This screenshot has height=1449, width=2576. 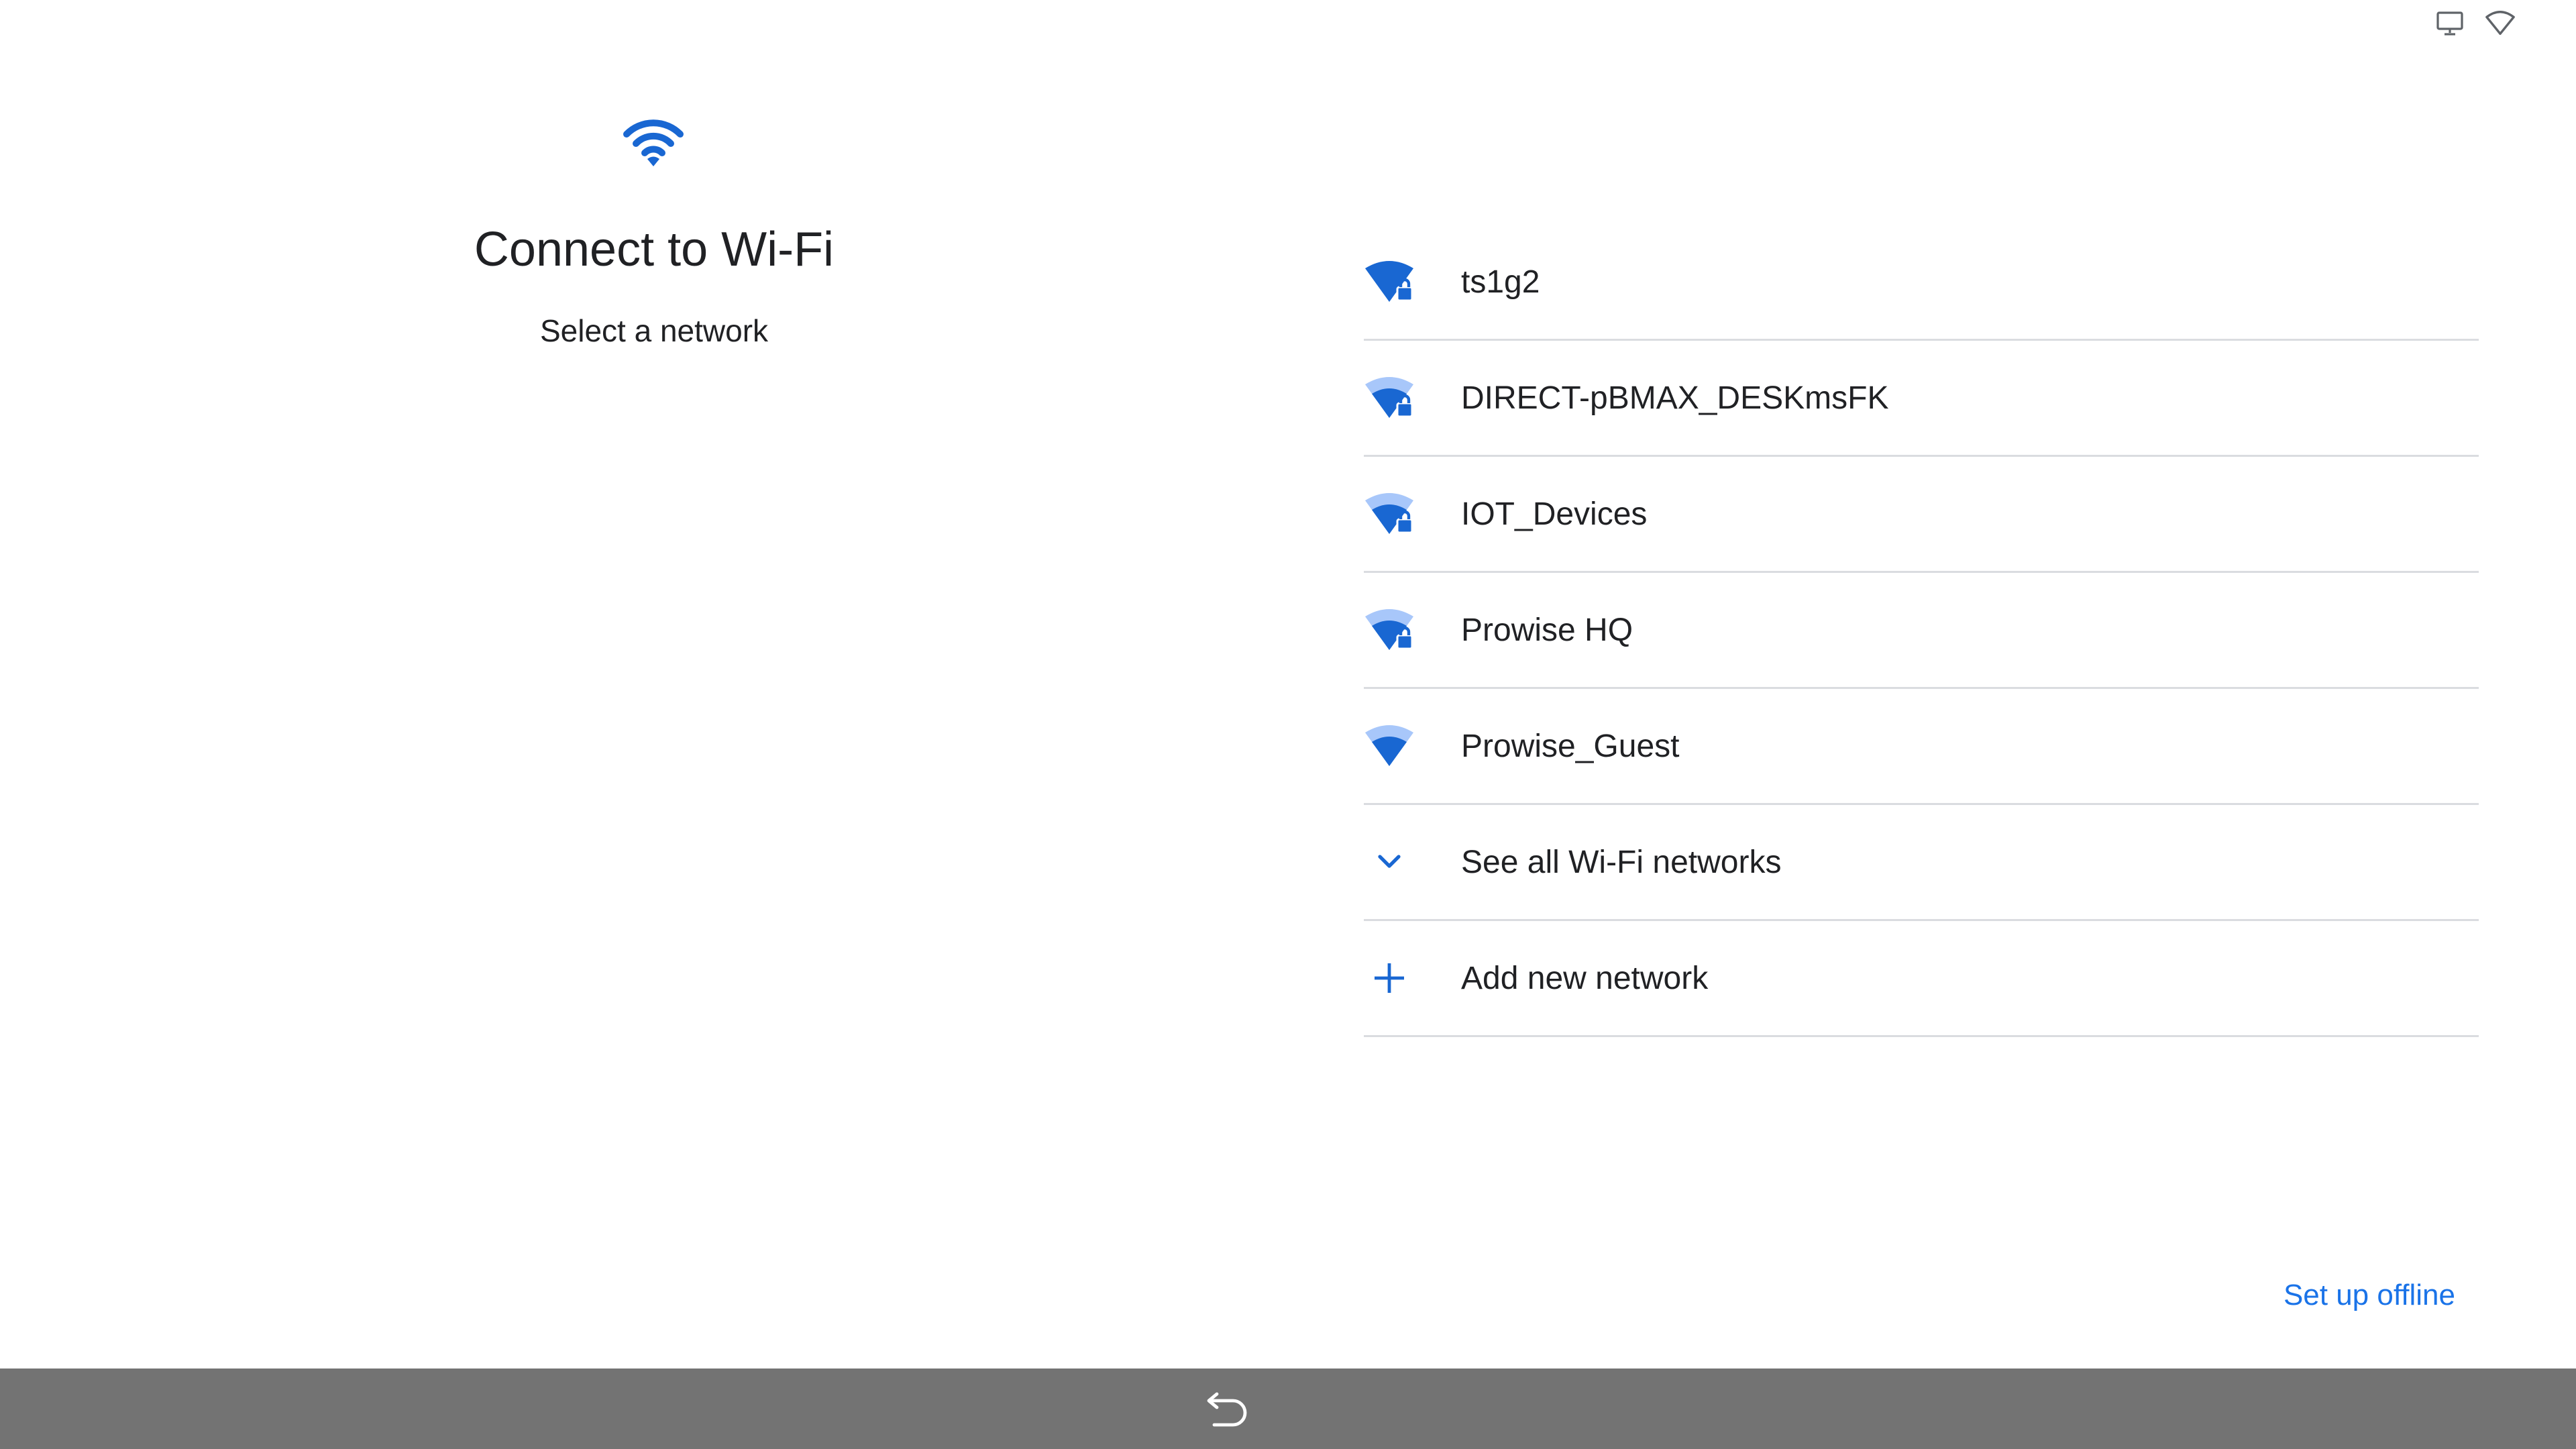 What do you see at coordinates (2369, 1295) in the screenshot?
I see `set-up-offline-link: Set up offline` at bounding box center [2369, 1295].